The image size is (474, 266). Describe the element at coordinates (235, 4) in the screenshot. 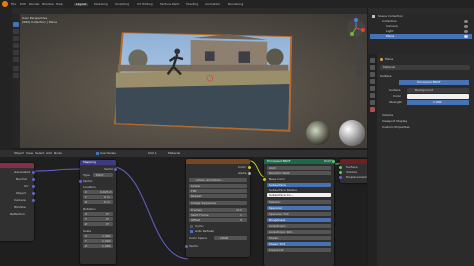

I see `tab-rendering: Rendering` at that location.